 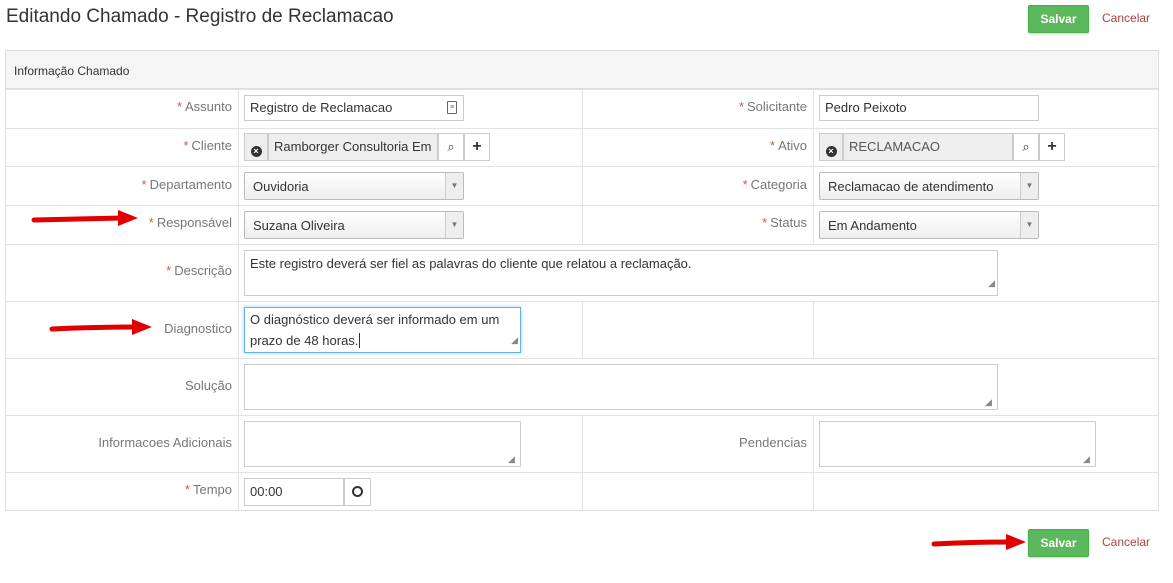 I want to click on save-button-top: Salvar, so click(x=1058, y=19).